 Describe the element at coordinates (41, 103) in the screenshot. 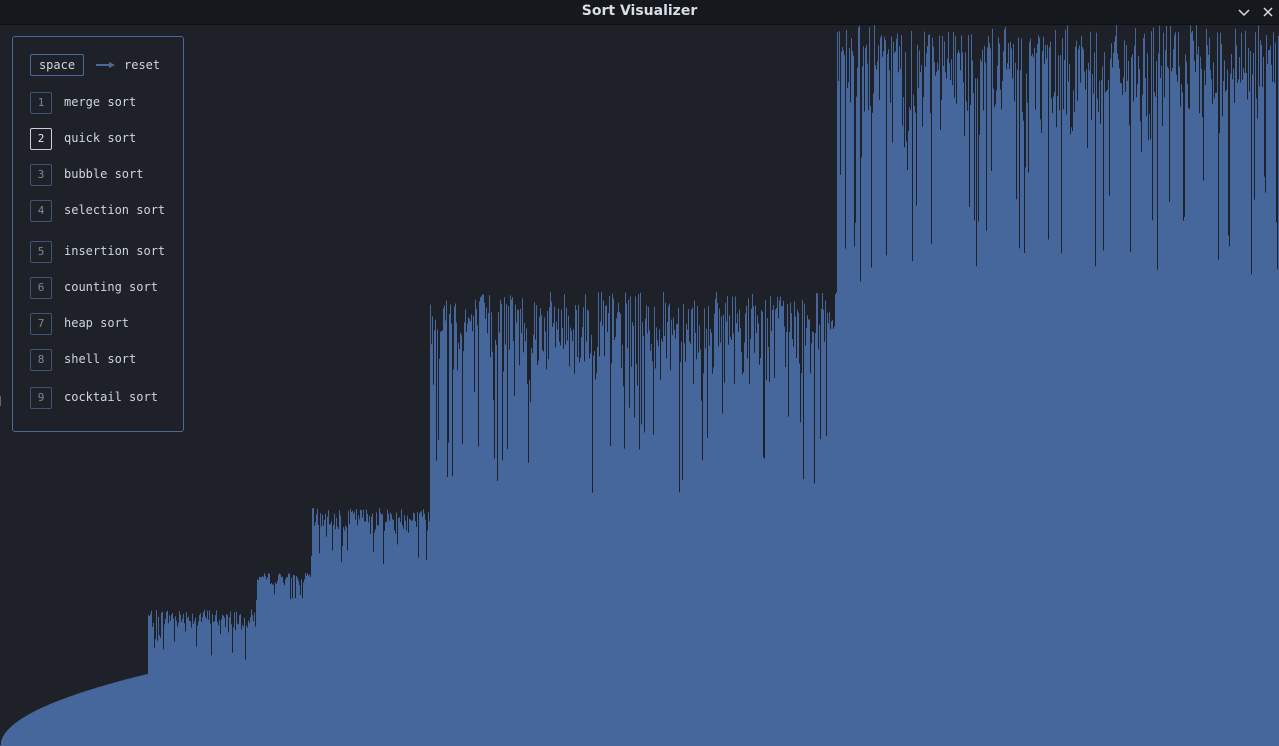

I see `key-1: 1` at that location.